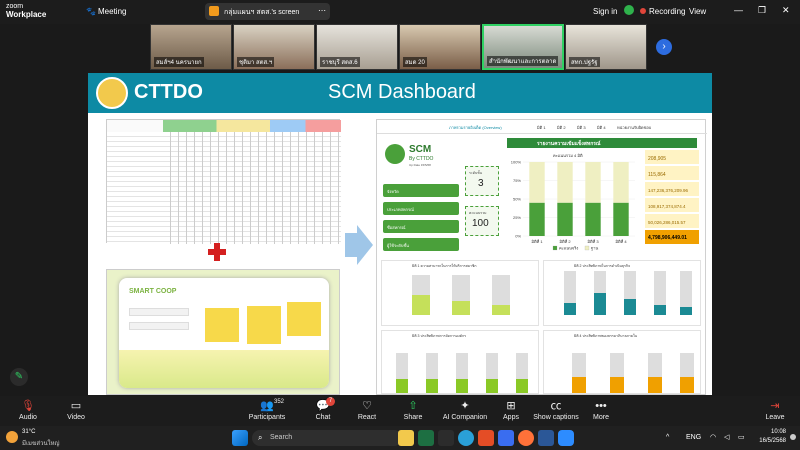 Image resolution: width=800 pixels, height=450 pixels. What do you see at coordinates (541, 127) in the screenshot?
I see `tab-dim1: มิติ 1` at bounding box center [541, 127].